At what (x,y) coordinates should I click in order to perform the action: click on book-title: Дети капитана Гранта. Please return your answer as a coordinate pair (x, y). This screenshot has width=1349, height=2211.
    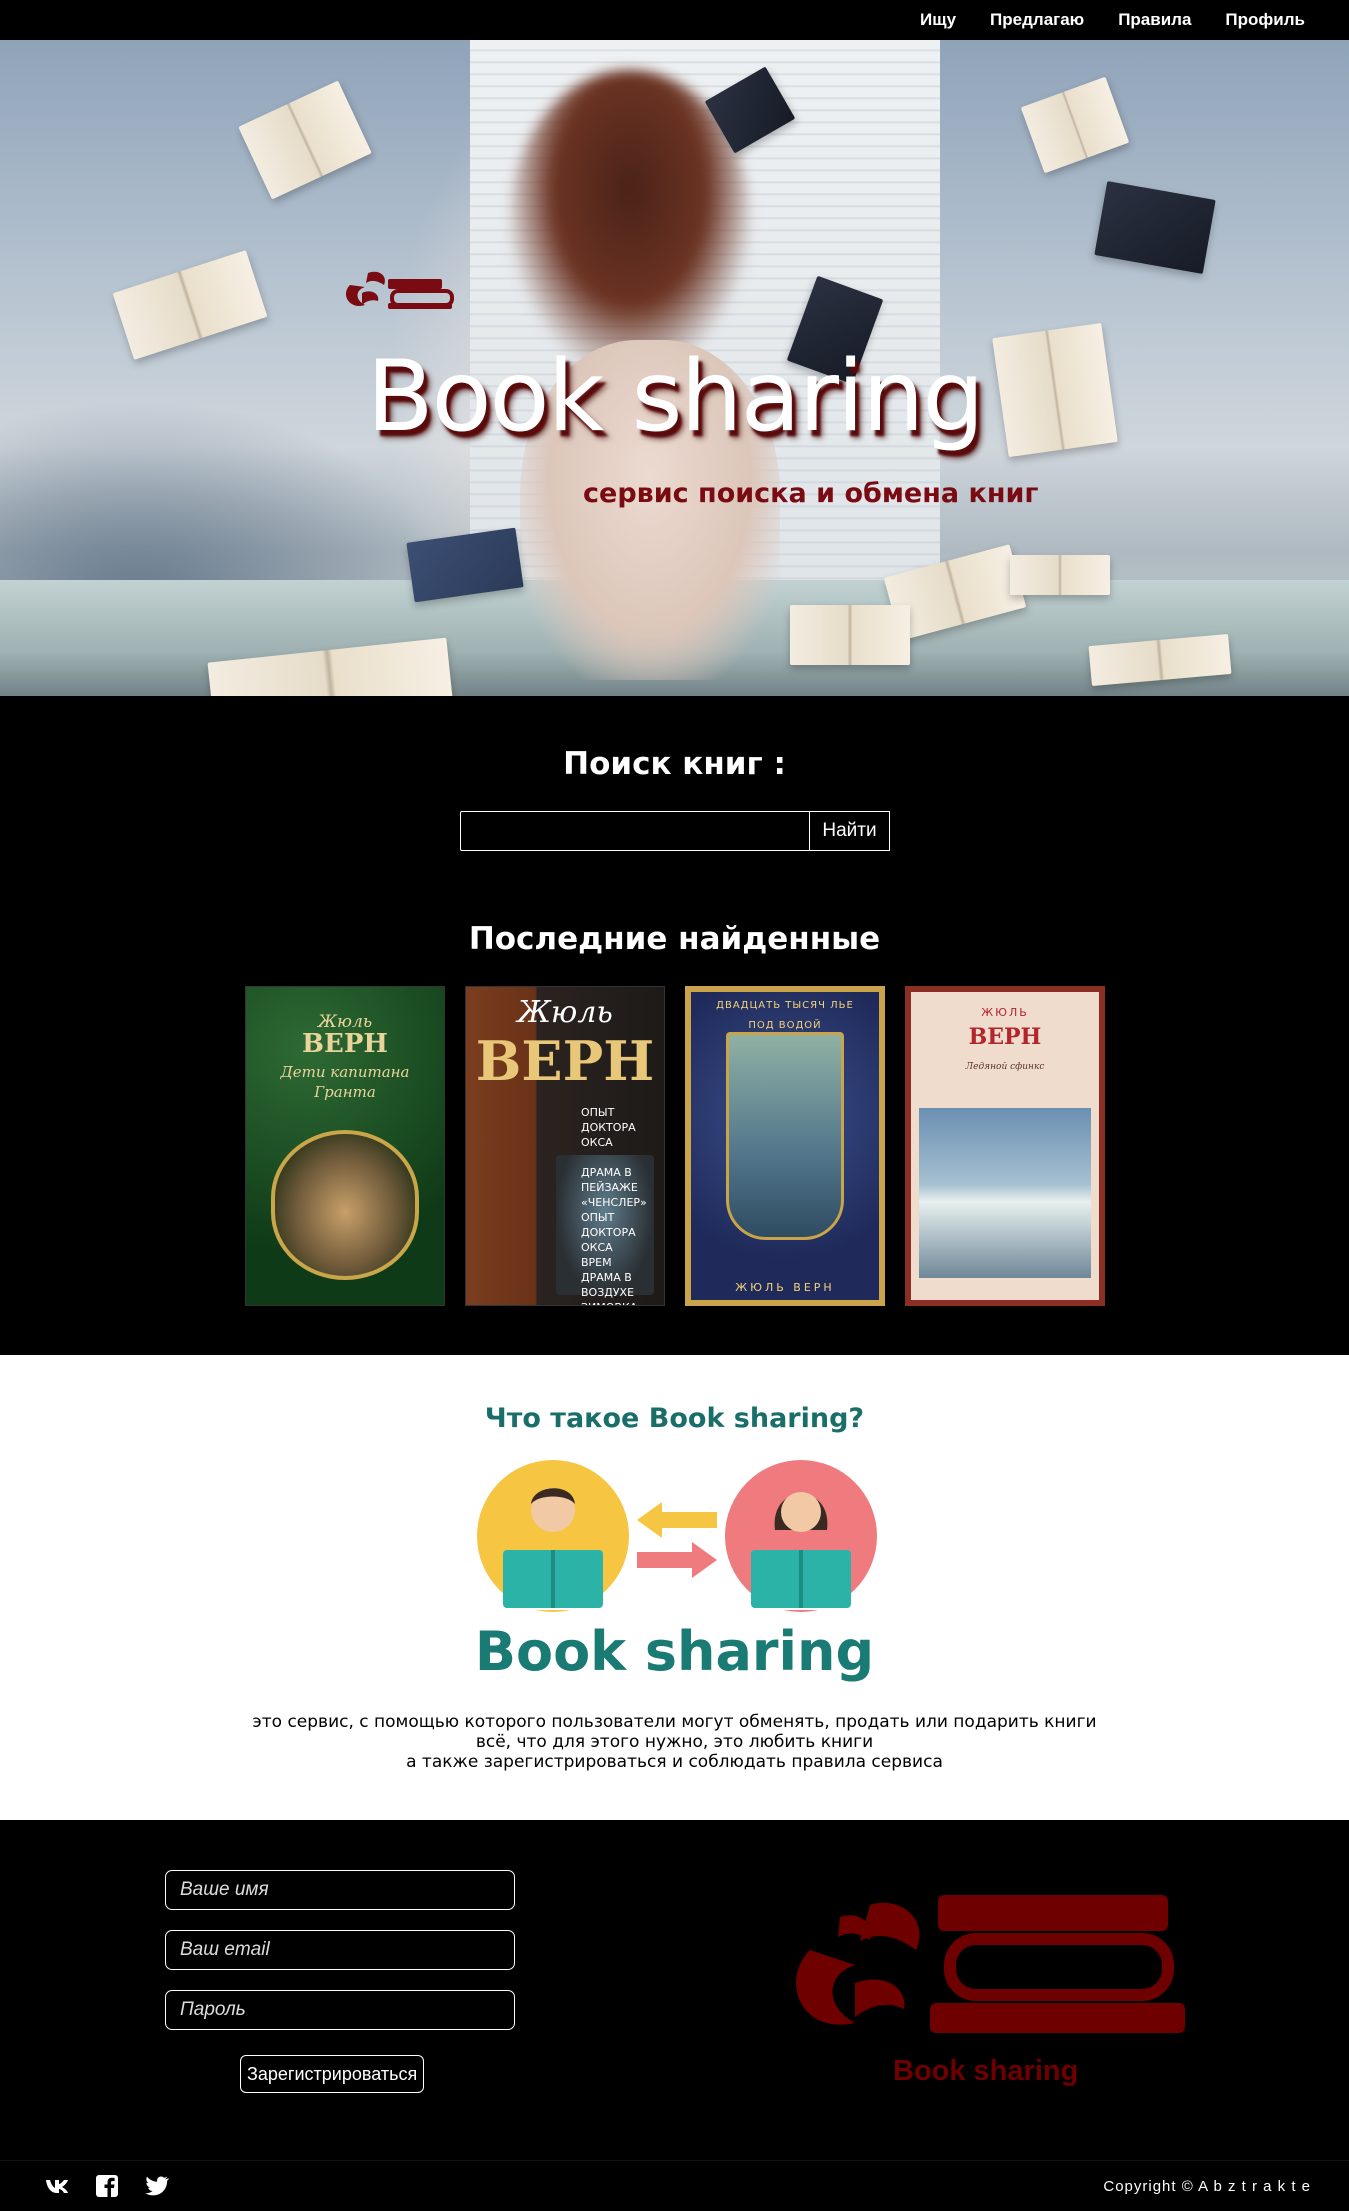
    Looking at the image, I should click on (345, 1082).